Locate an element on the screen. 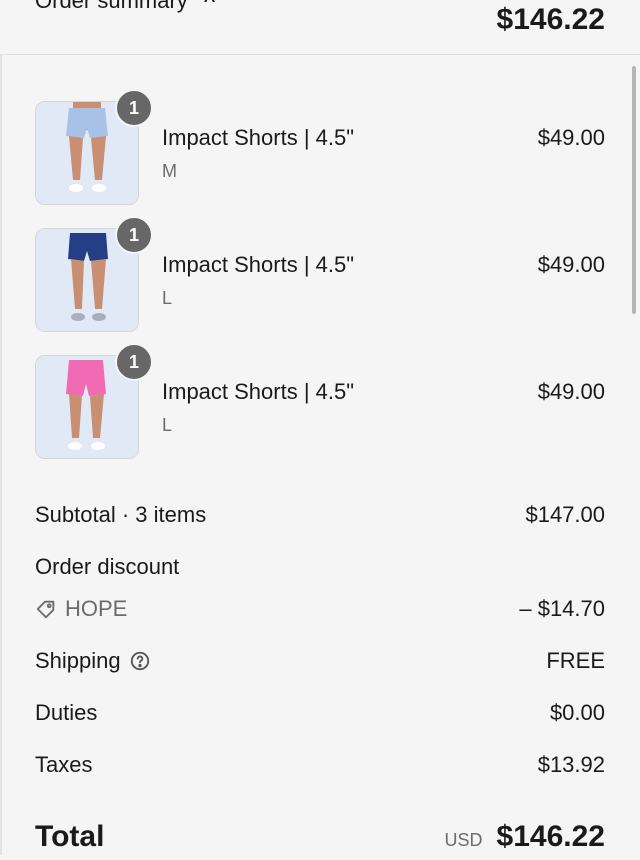 This screenshot has height=860, width=640. total-amount-group: USD $146.22 is located at coordinates (525, 837).